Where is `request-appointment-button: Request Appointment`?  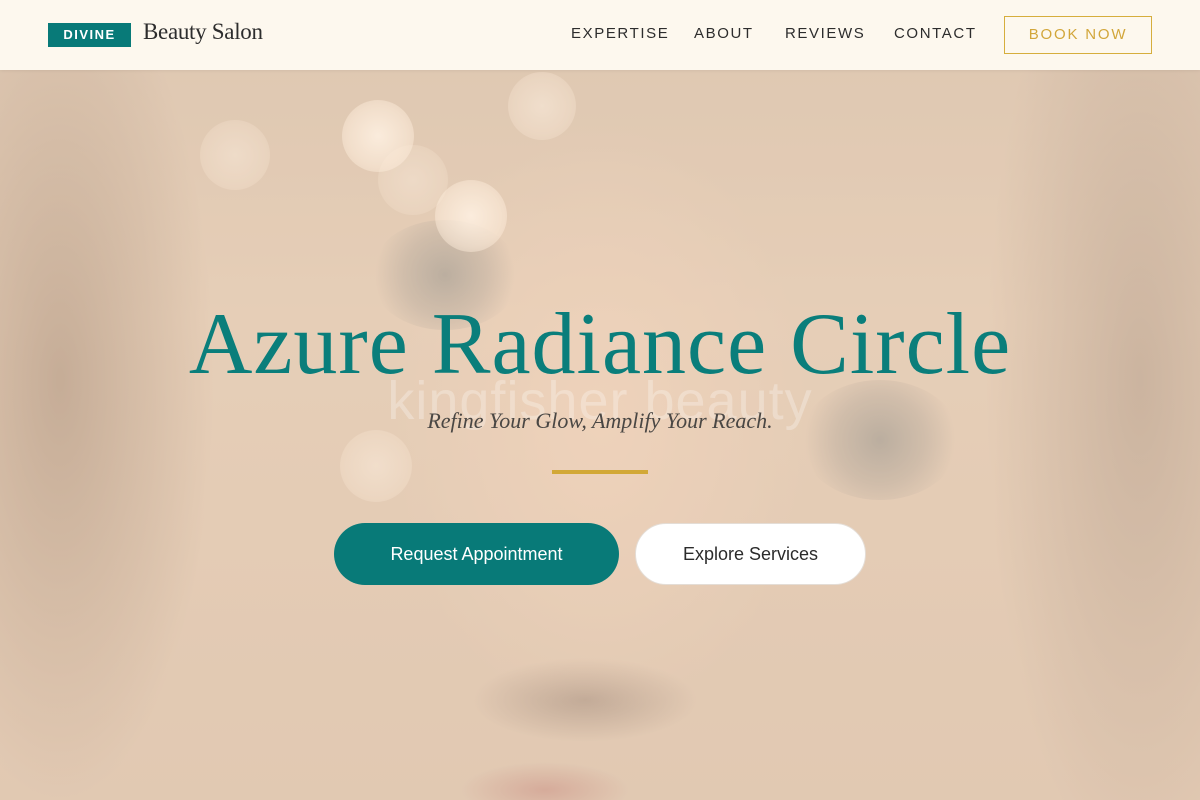
request-appointment-button: Request Appointment is located at coordinates (476, 554).